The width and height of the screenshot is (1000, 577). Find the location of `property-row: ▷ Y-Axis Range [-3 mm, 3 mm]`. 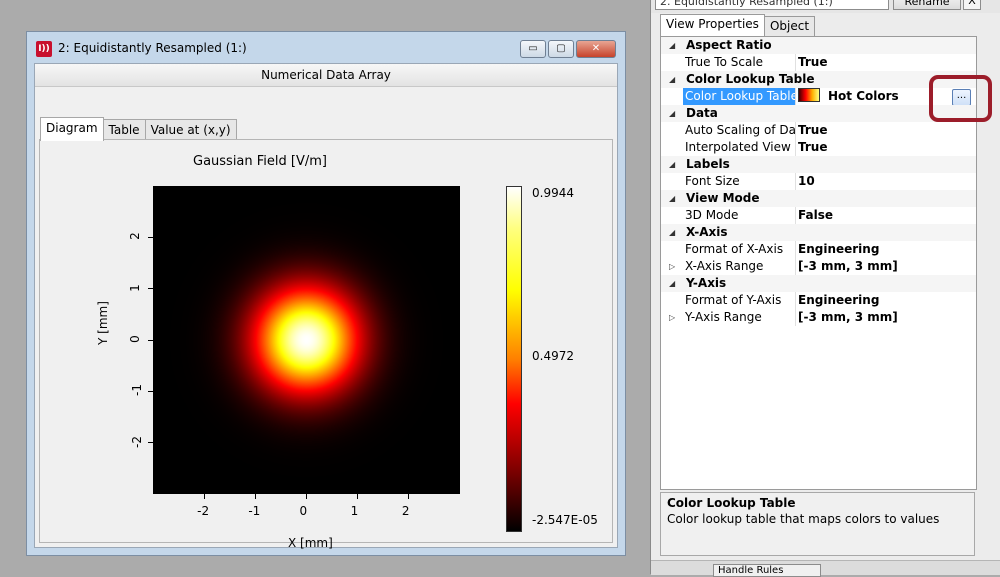

property-row: ▷ Y-Axis Range [-3 mm, 3 mm] is located at coordinates (818, 317).